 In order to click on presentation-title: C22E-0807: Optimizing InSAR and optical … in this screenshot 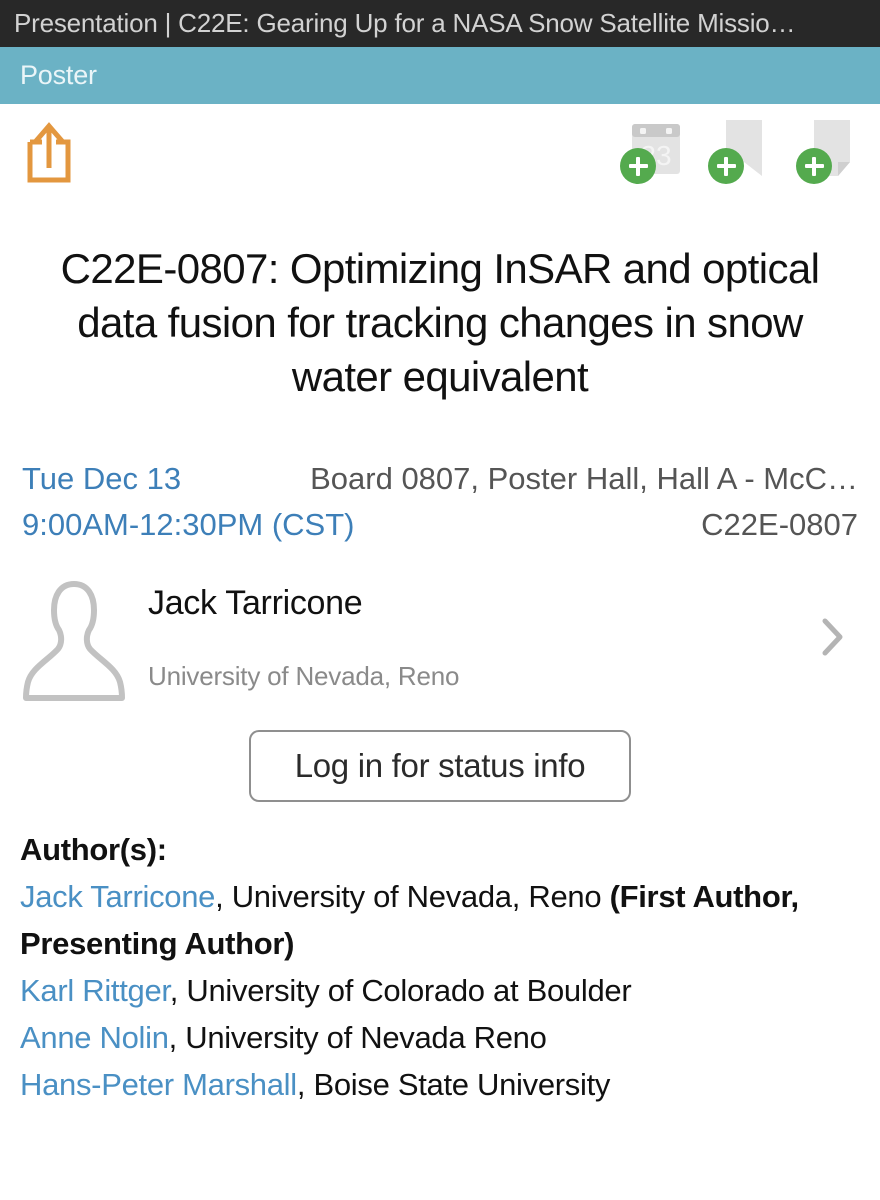, I will do `click(440, 322)`.